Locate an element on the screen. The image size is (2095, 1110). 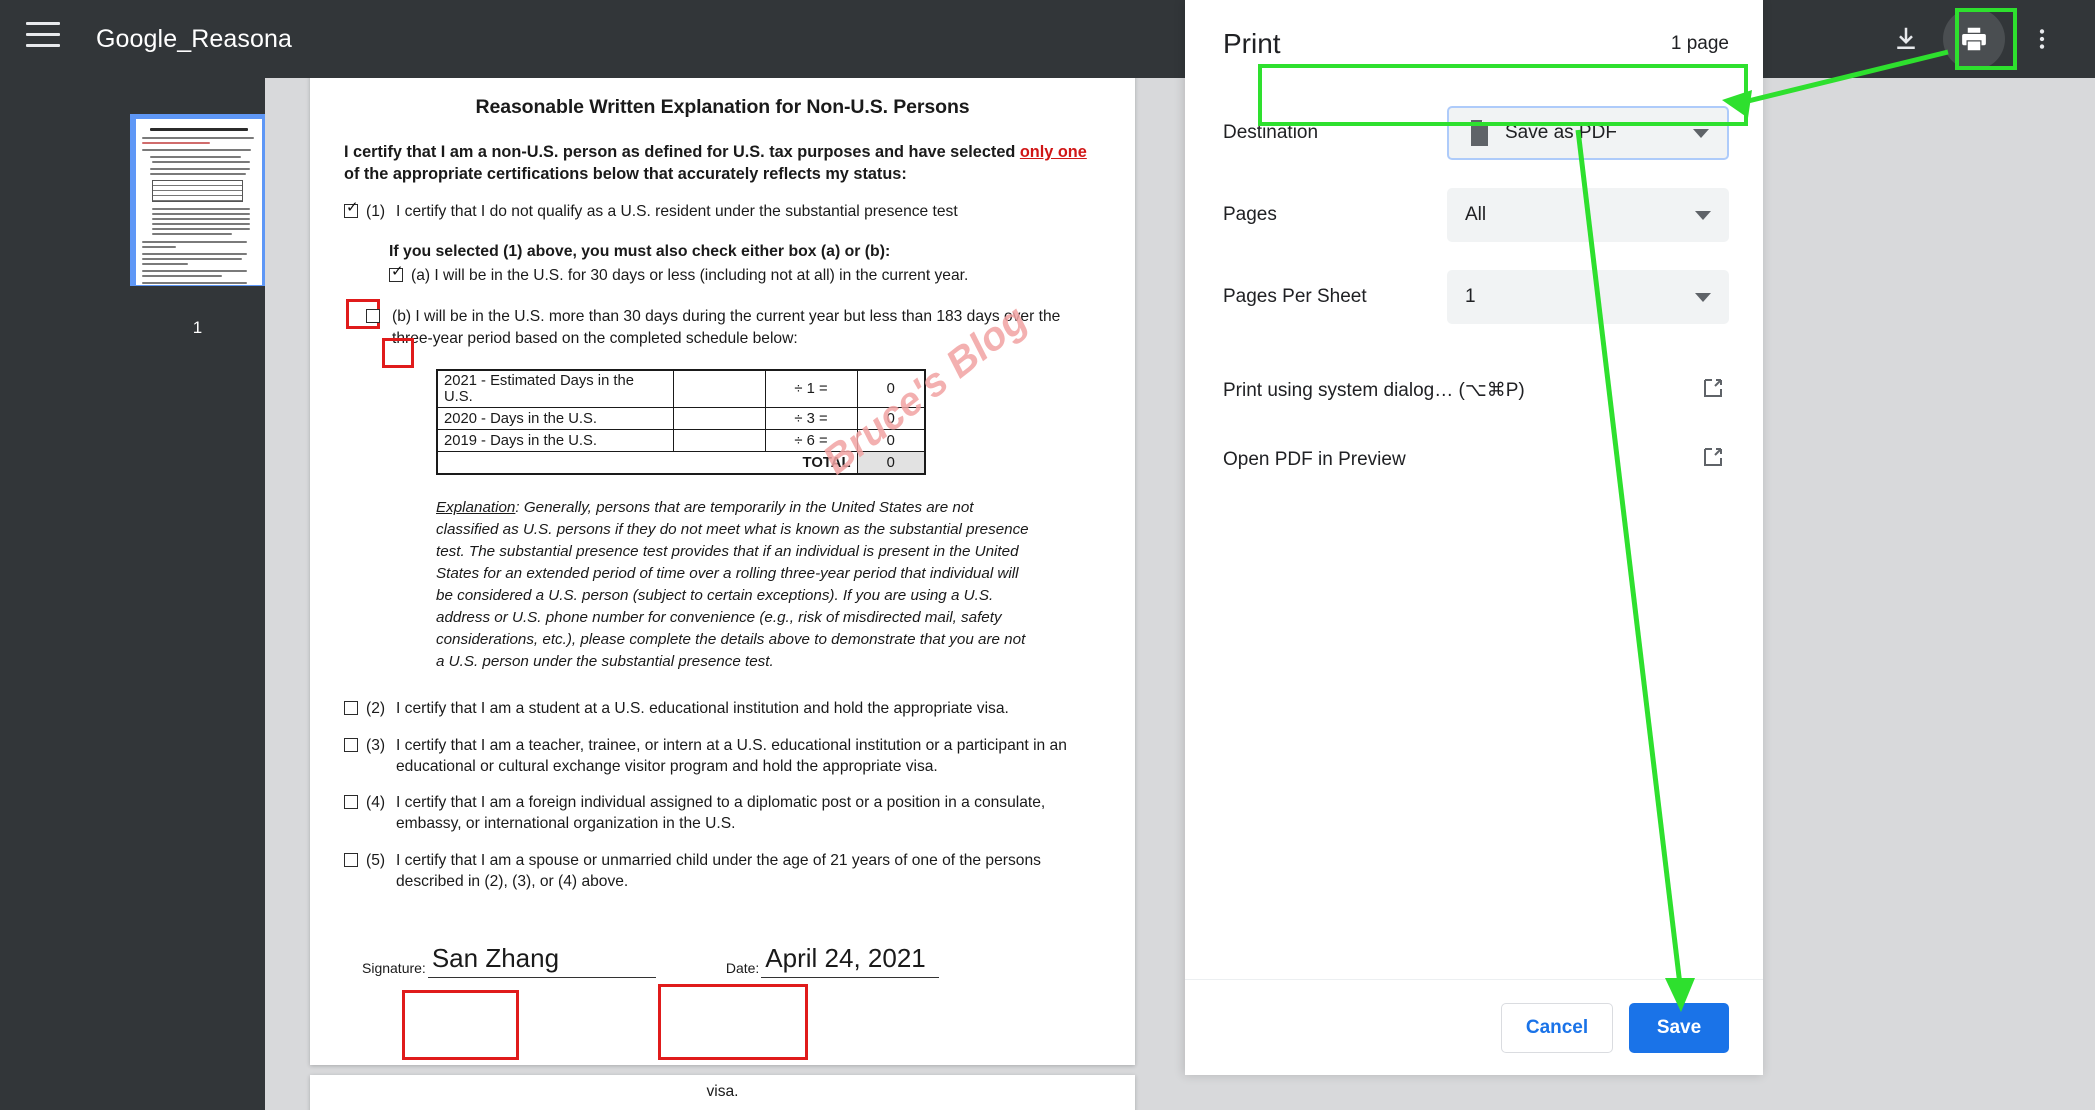
more-options-button is located at coordinates (2042, 39).